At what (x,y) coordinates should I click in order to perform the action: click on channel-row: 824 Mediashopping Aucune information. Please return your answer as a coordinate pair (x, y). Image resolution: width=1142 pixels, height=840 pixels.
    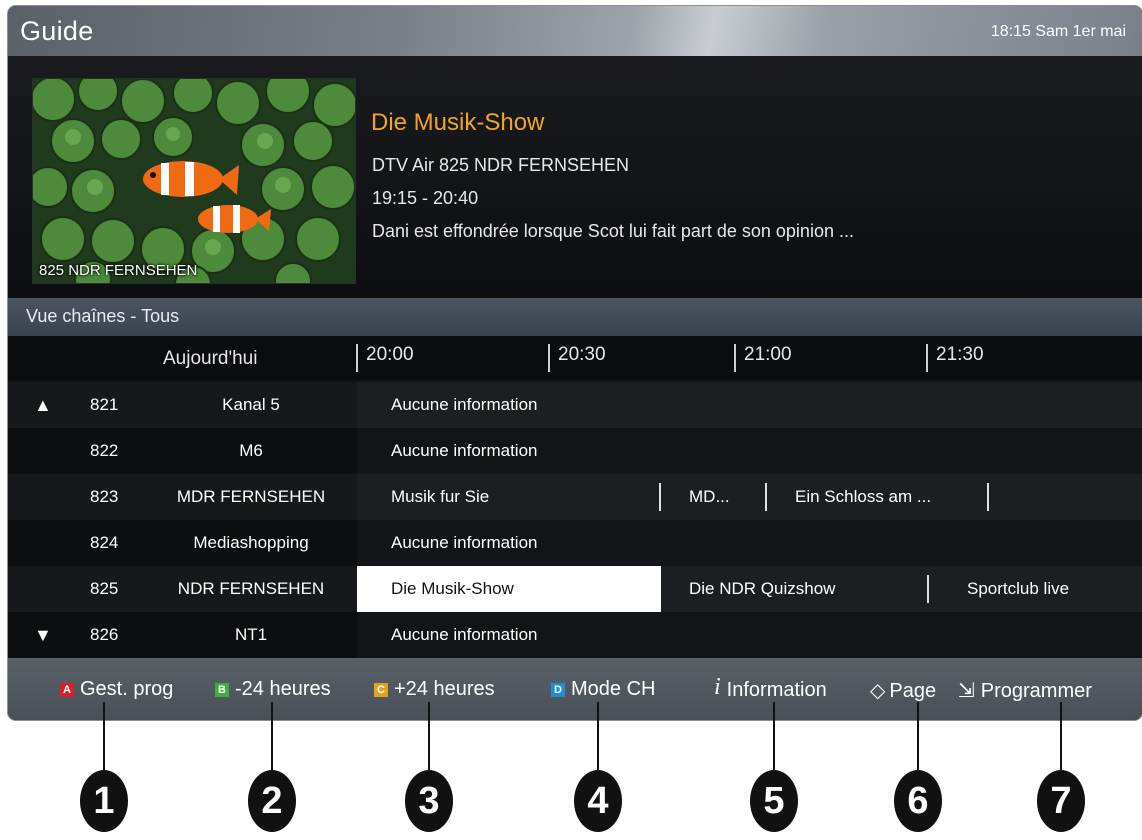
    Looking at the image, I should click on (575, 543).